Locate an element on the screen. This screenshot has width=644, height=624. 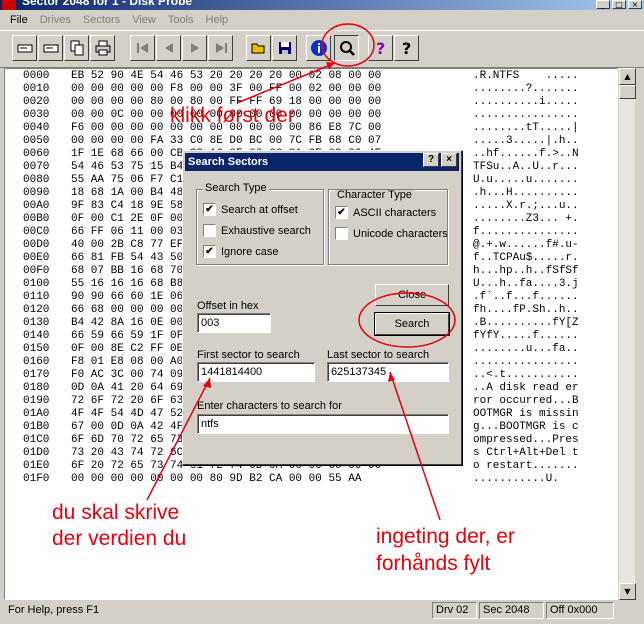
menu-tools: Tools is located at coordinates (181, 20).